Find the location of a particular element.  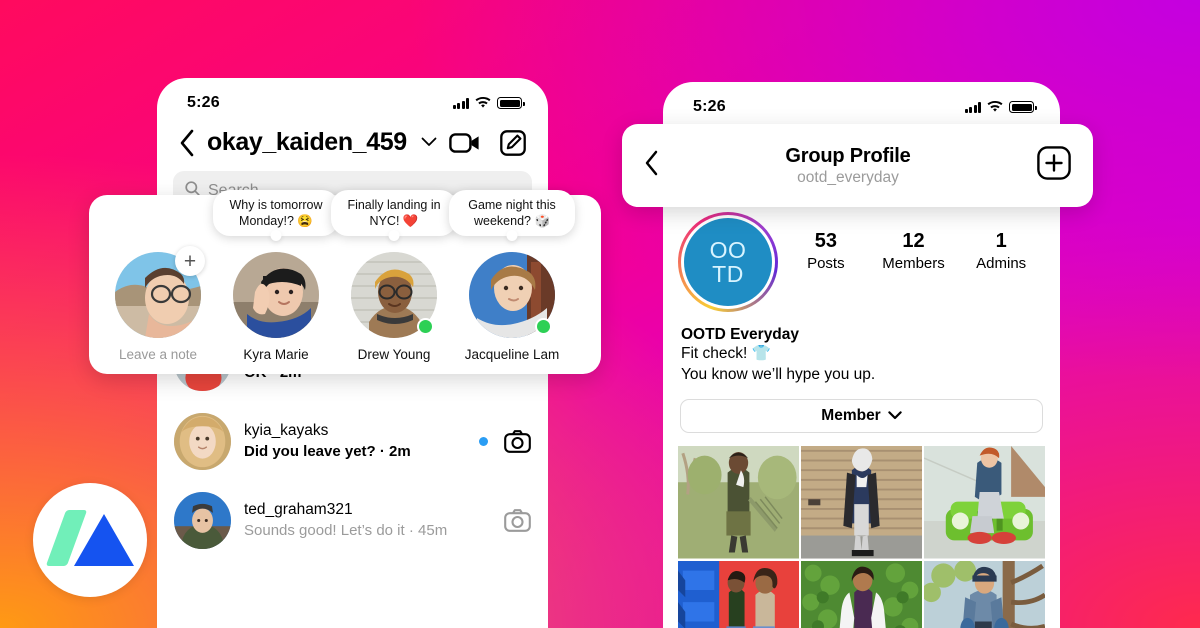

brand-logo is located at coordinates (90, 540).